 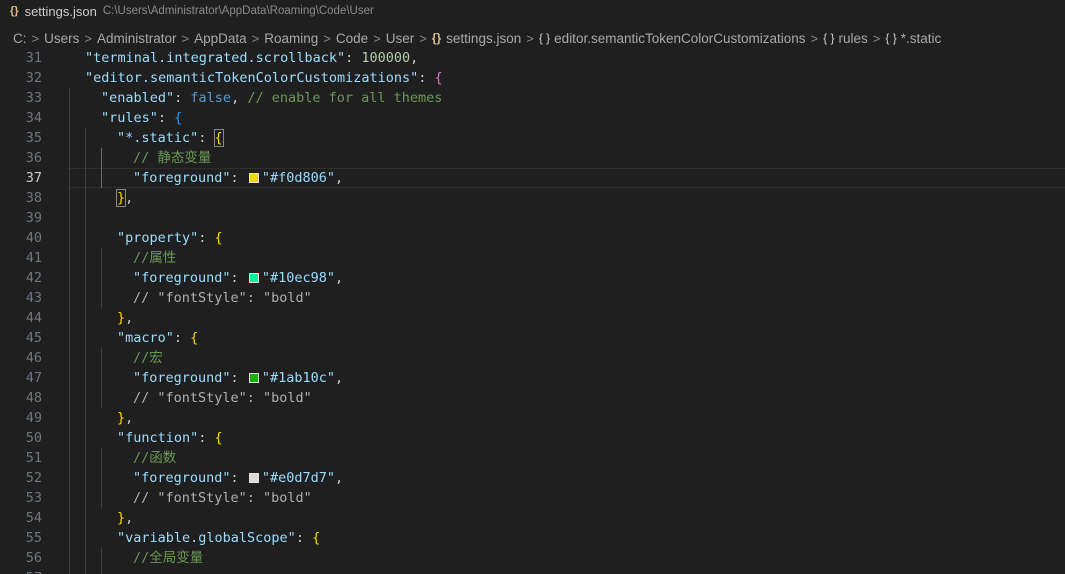 I want to click on code-line: 50 "function": {, so click(x=532, y=438).